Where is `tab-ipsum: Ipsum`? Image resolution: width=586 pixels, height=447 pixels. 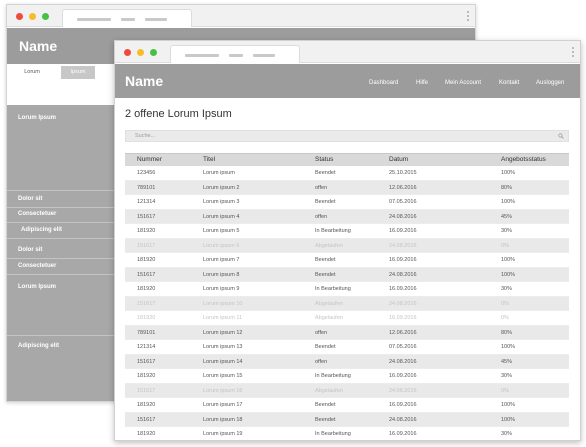 tab-ipsum: Ipsum is located at coordinates (78, 72).